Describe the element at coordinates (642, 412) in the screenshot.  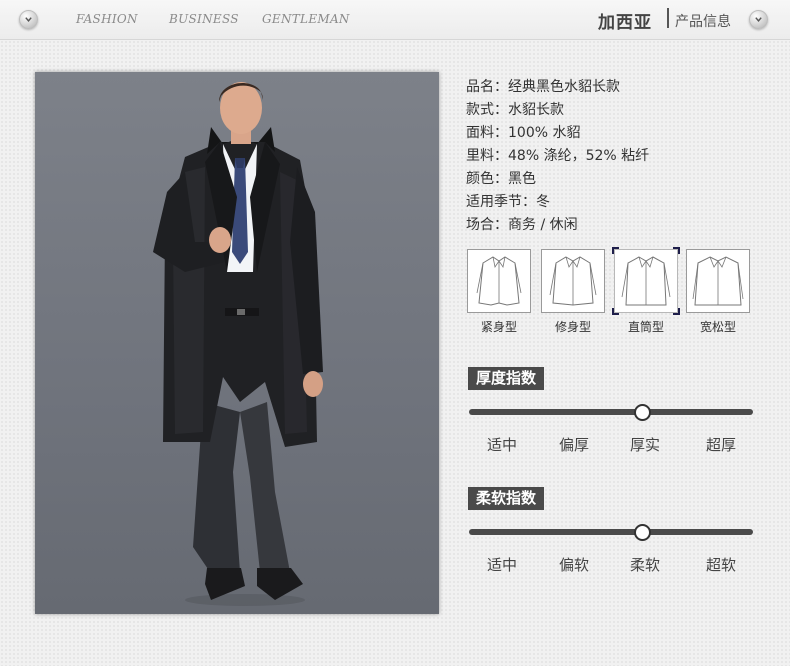
I see `thickness-slider-knob` at that location.